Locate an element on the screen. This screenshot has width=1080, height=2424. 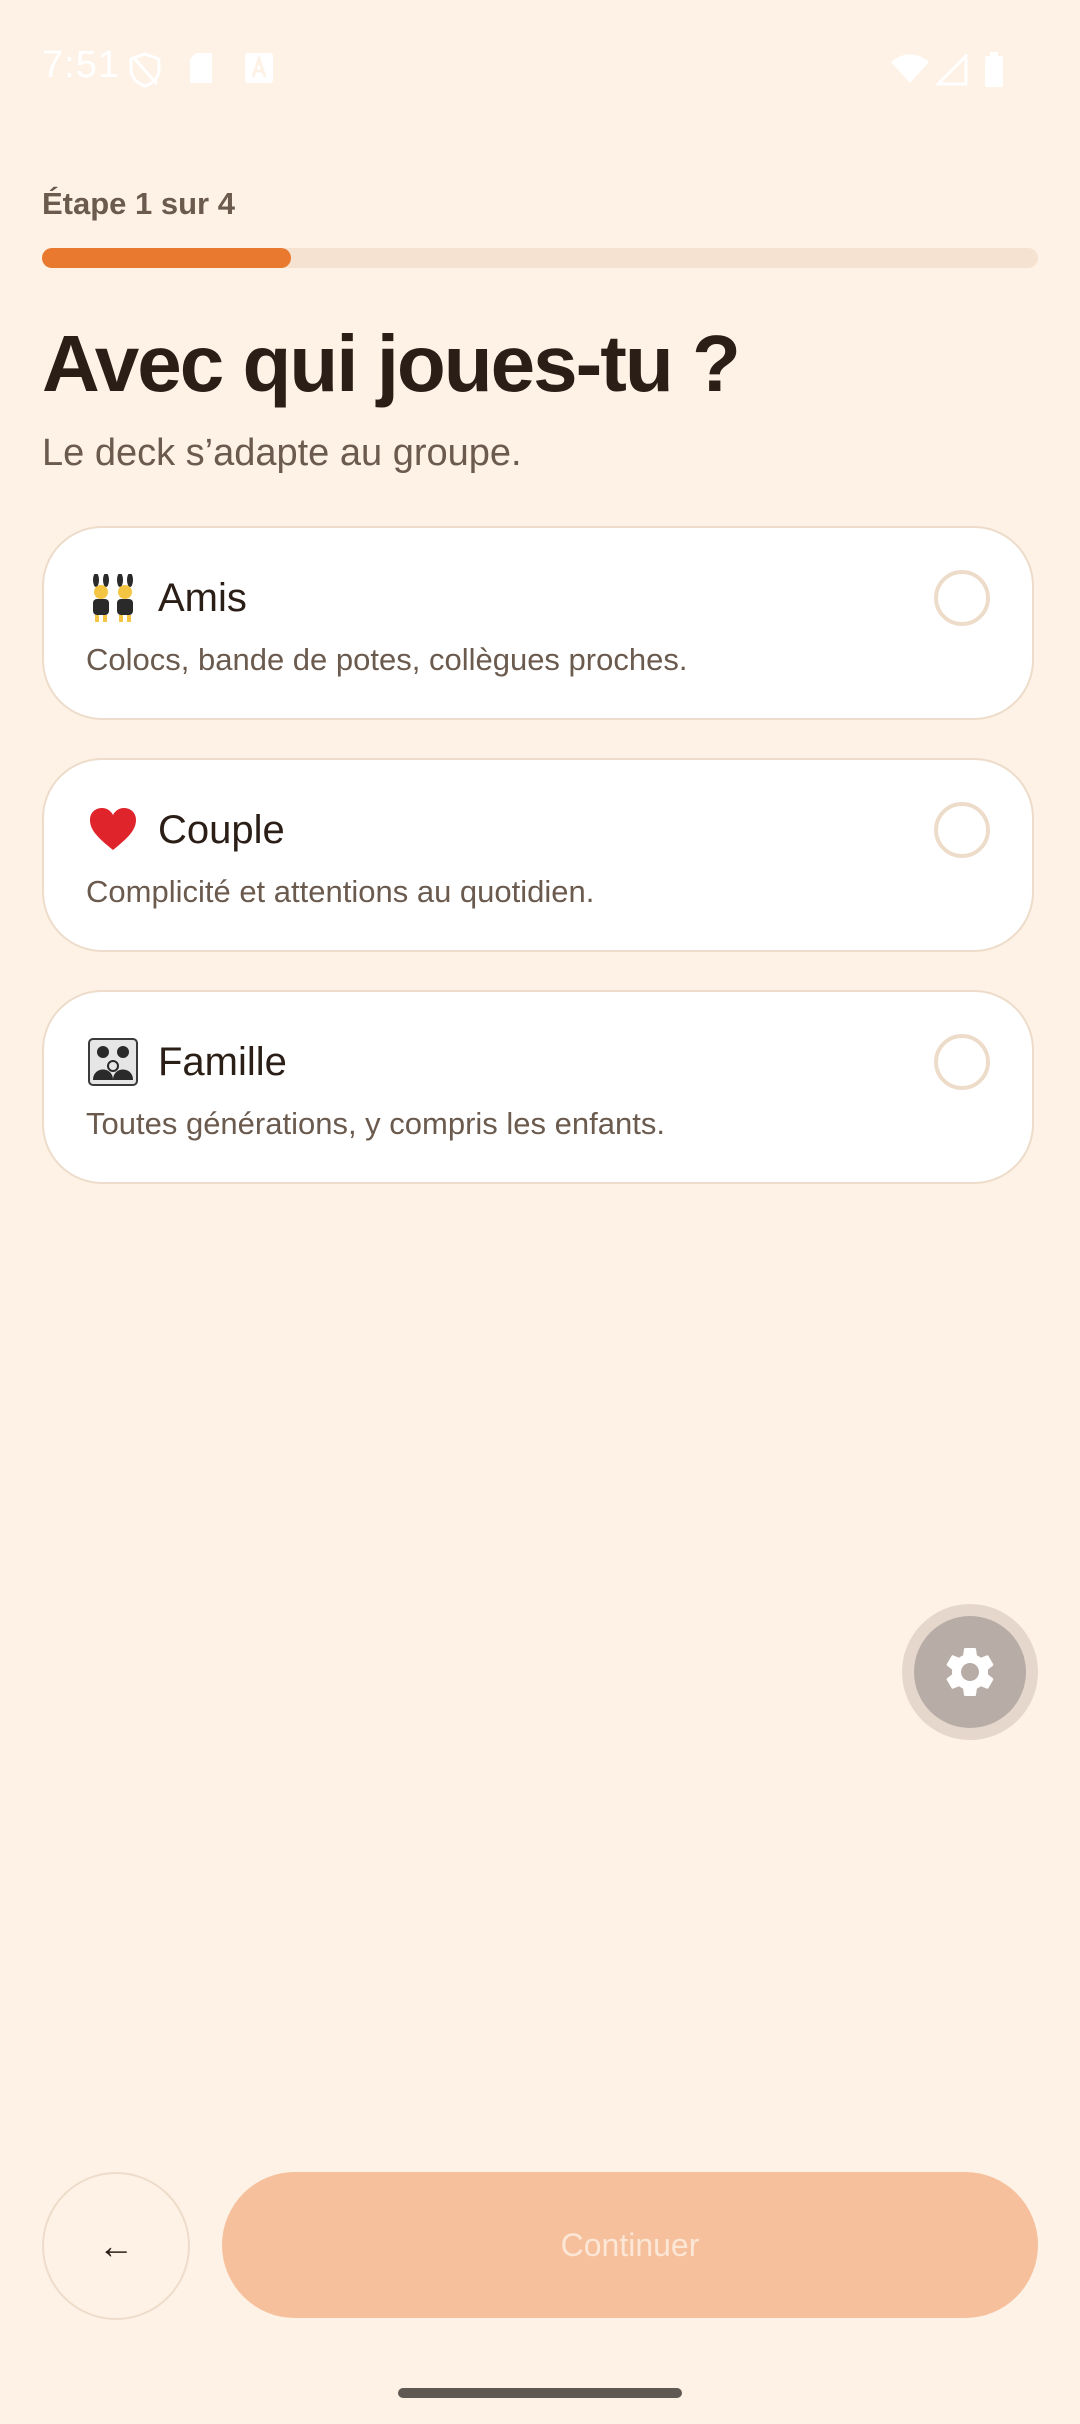
option-radio-couple is located at coordinates (962, 830).